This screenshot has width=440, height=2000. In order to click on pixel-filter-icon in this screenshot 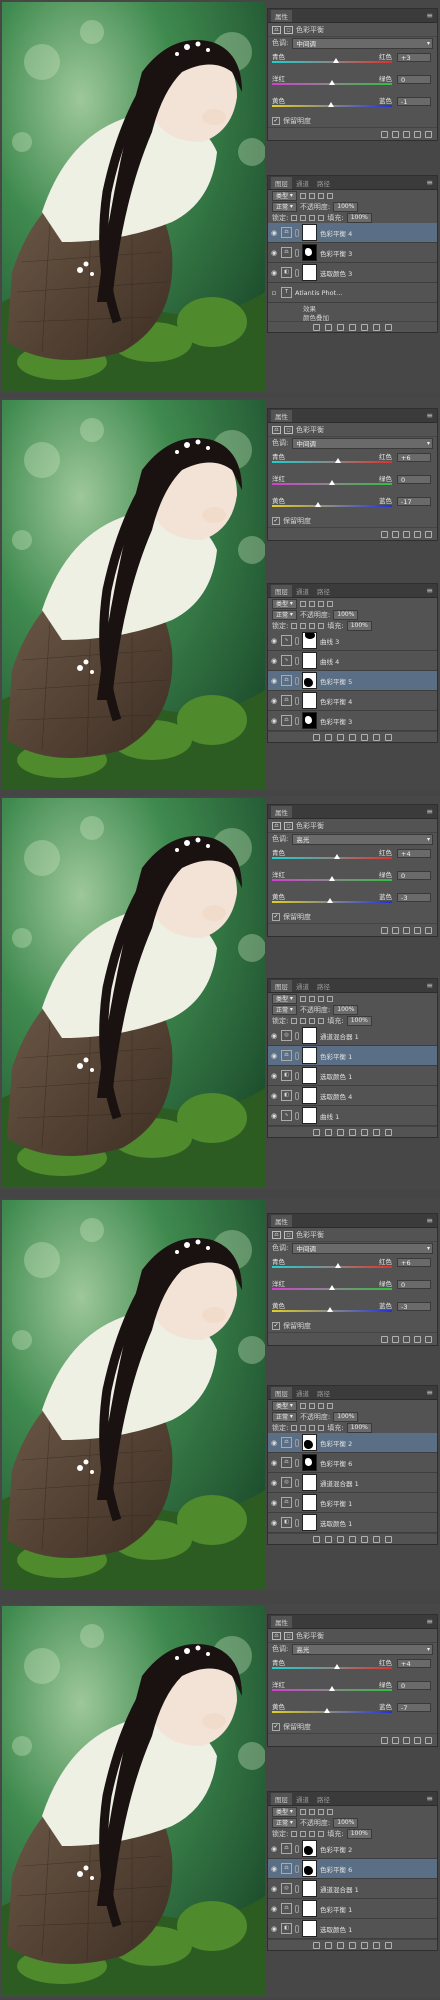, I will do `click(302, 195)`.